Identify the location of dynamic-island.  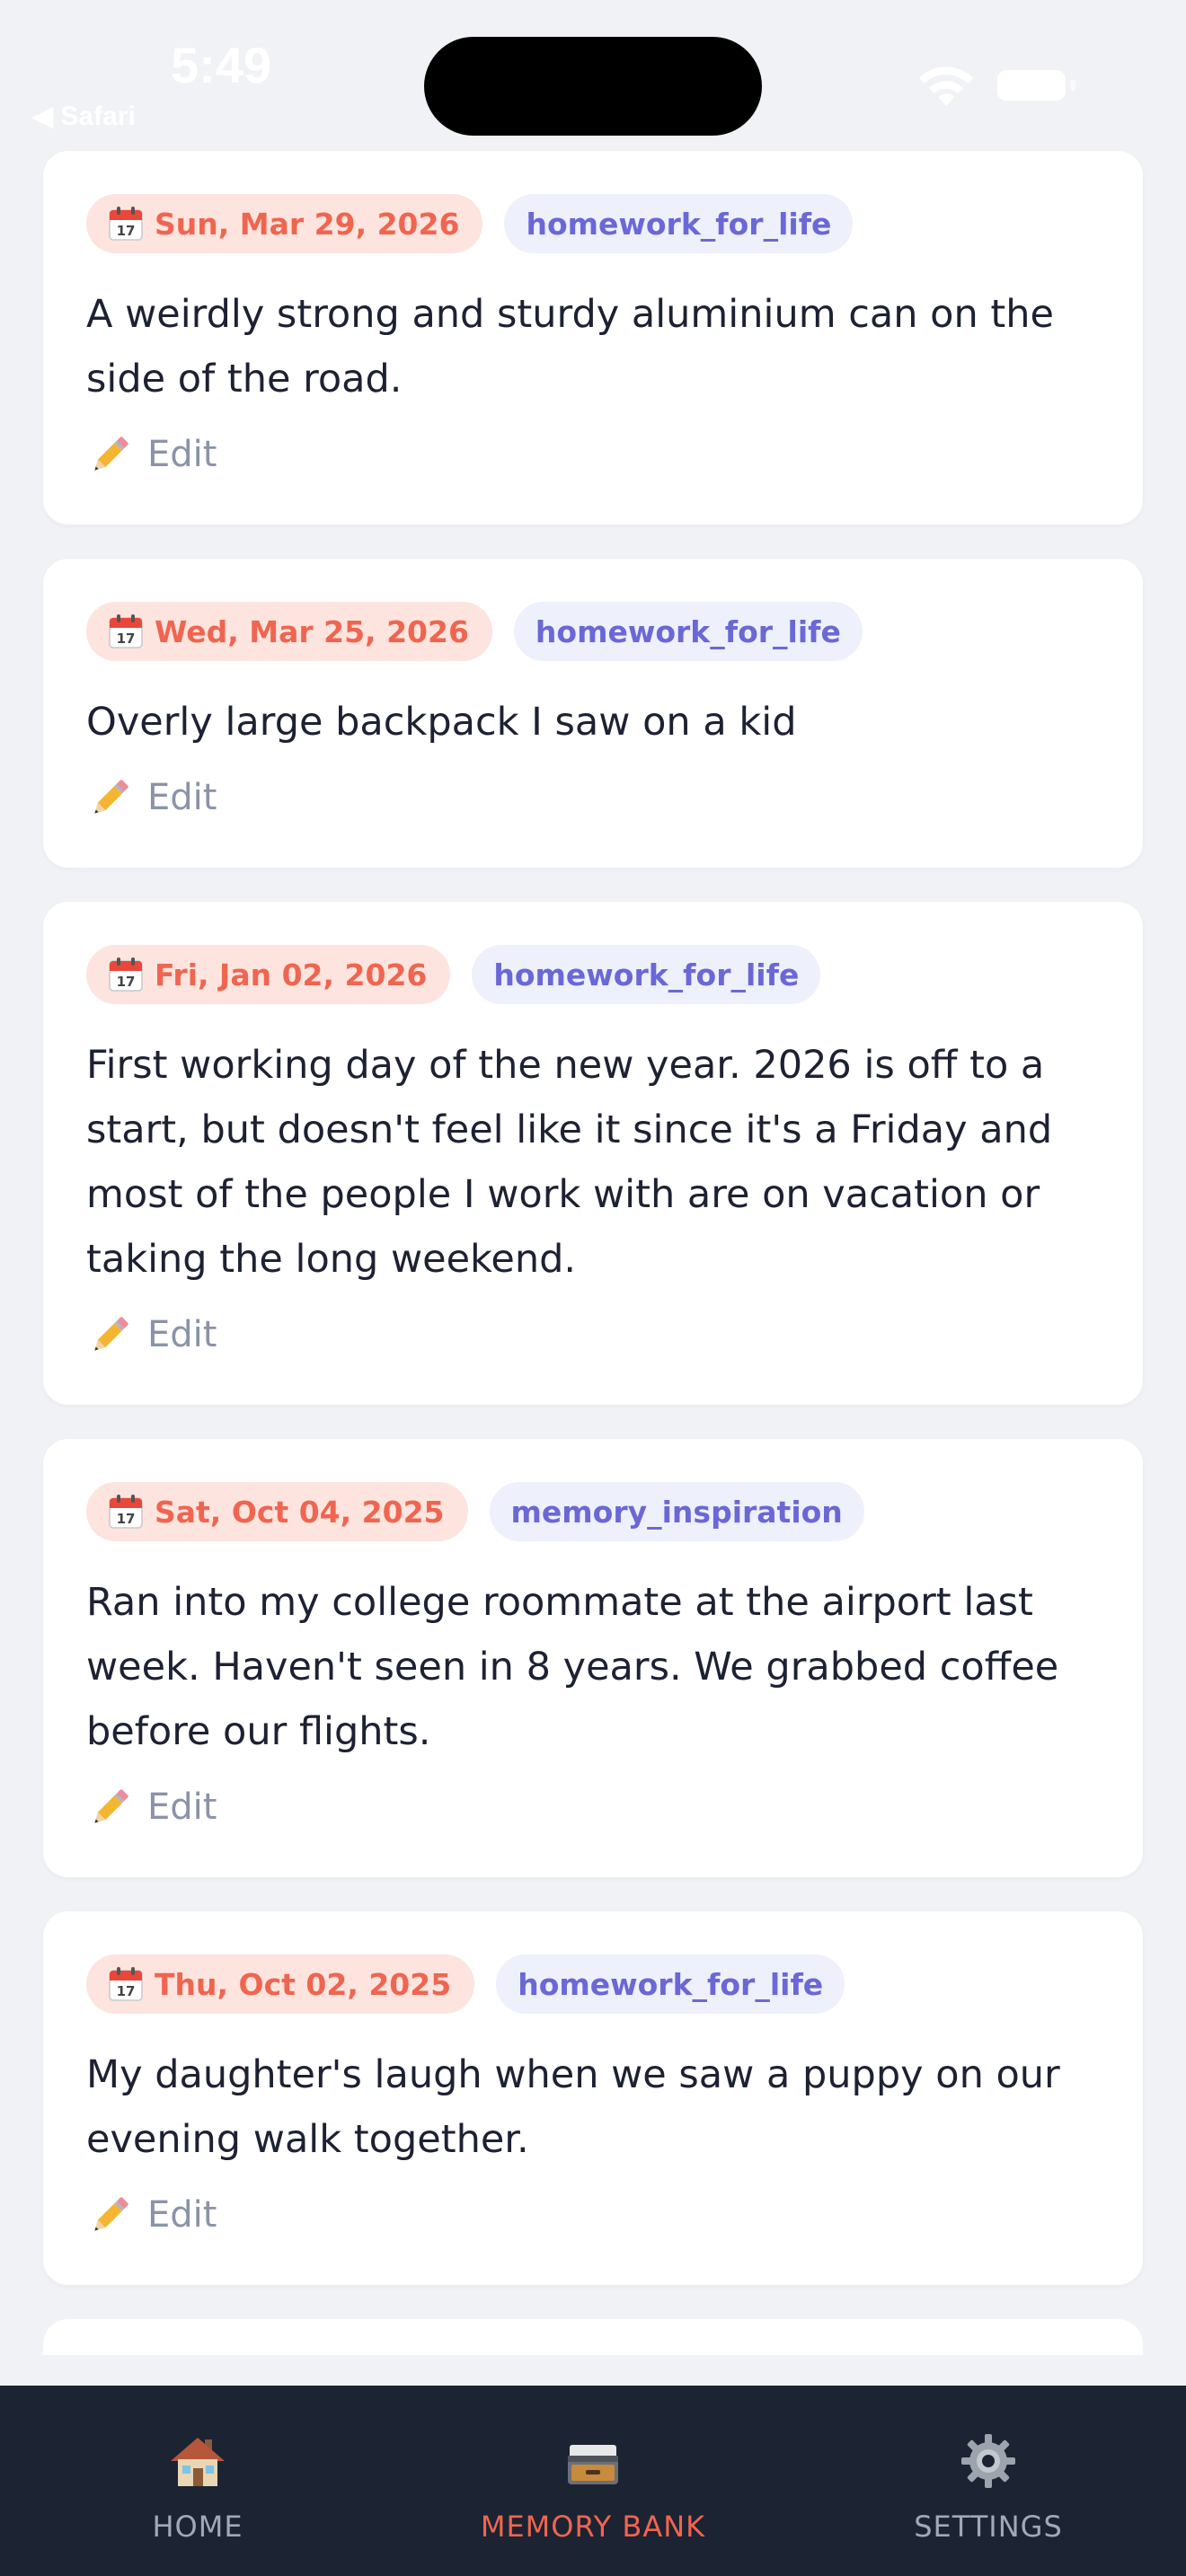
(593, 86).